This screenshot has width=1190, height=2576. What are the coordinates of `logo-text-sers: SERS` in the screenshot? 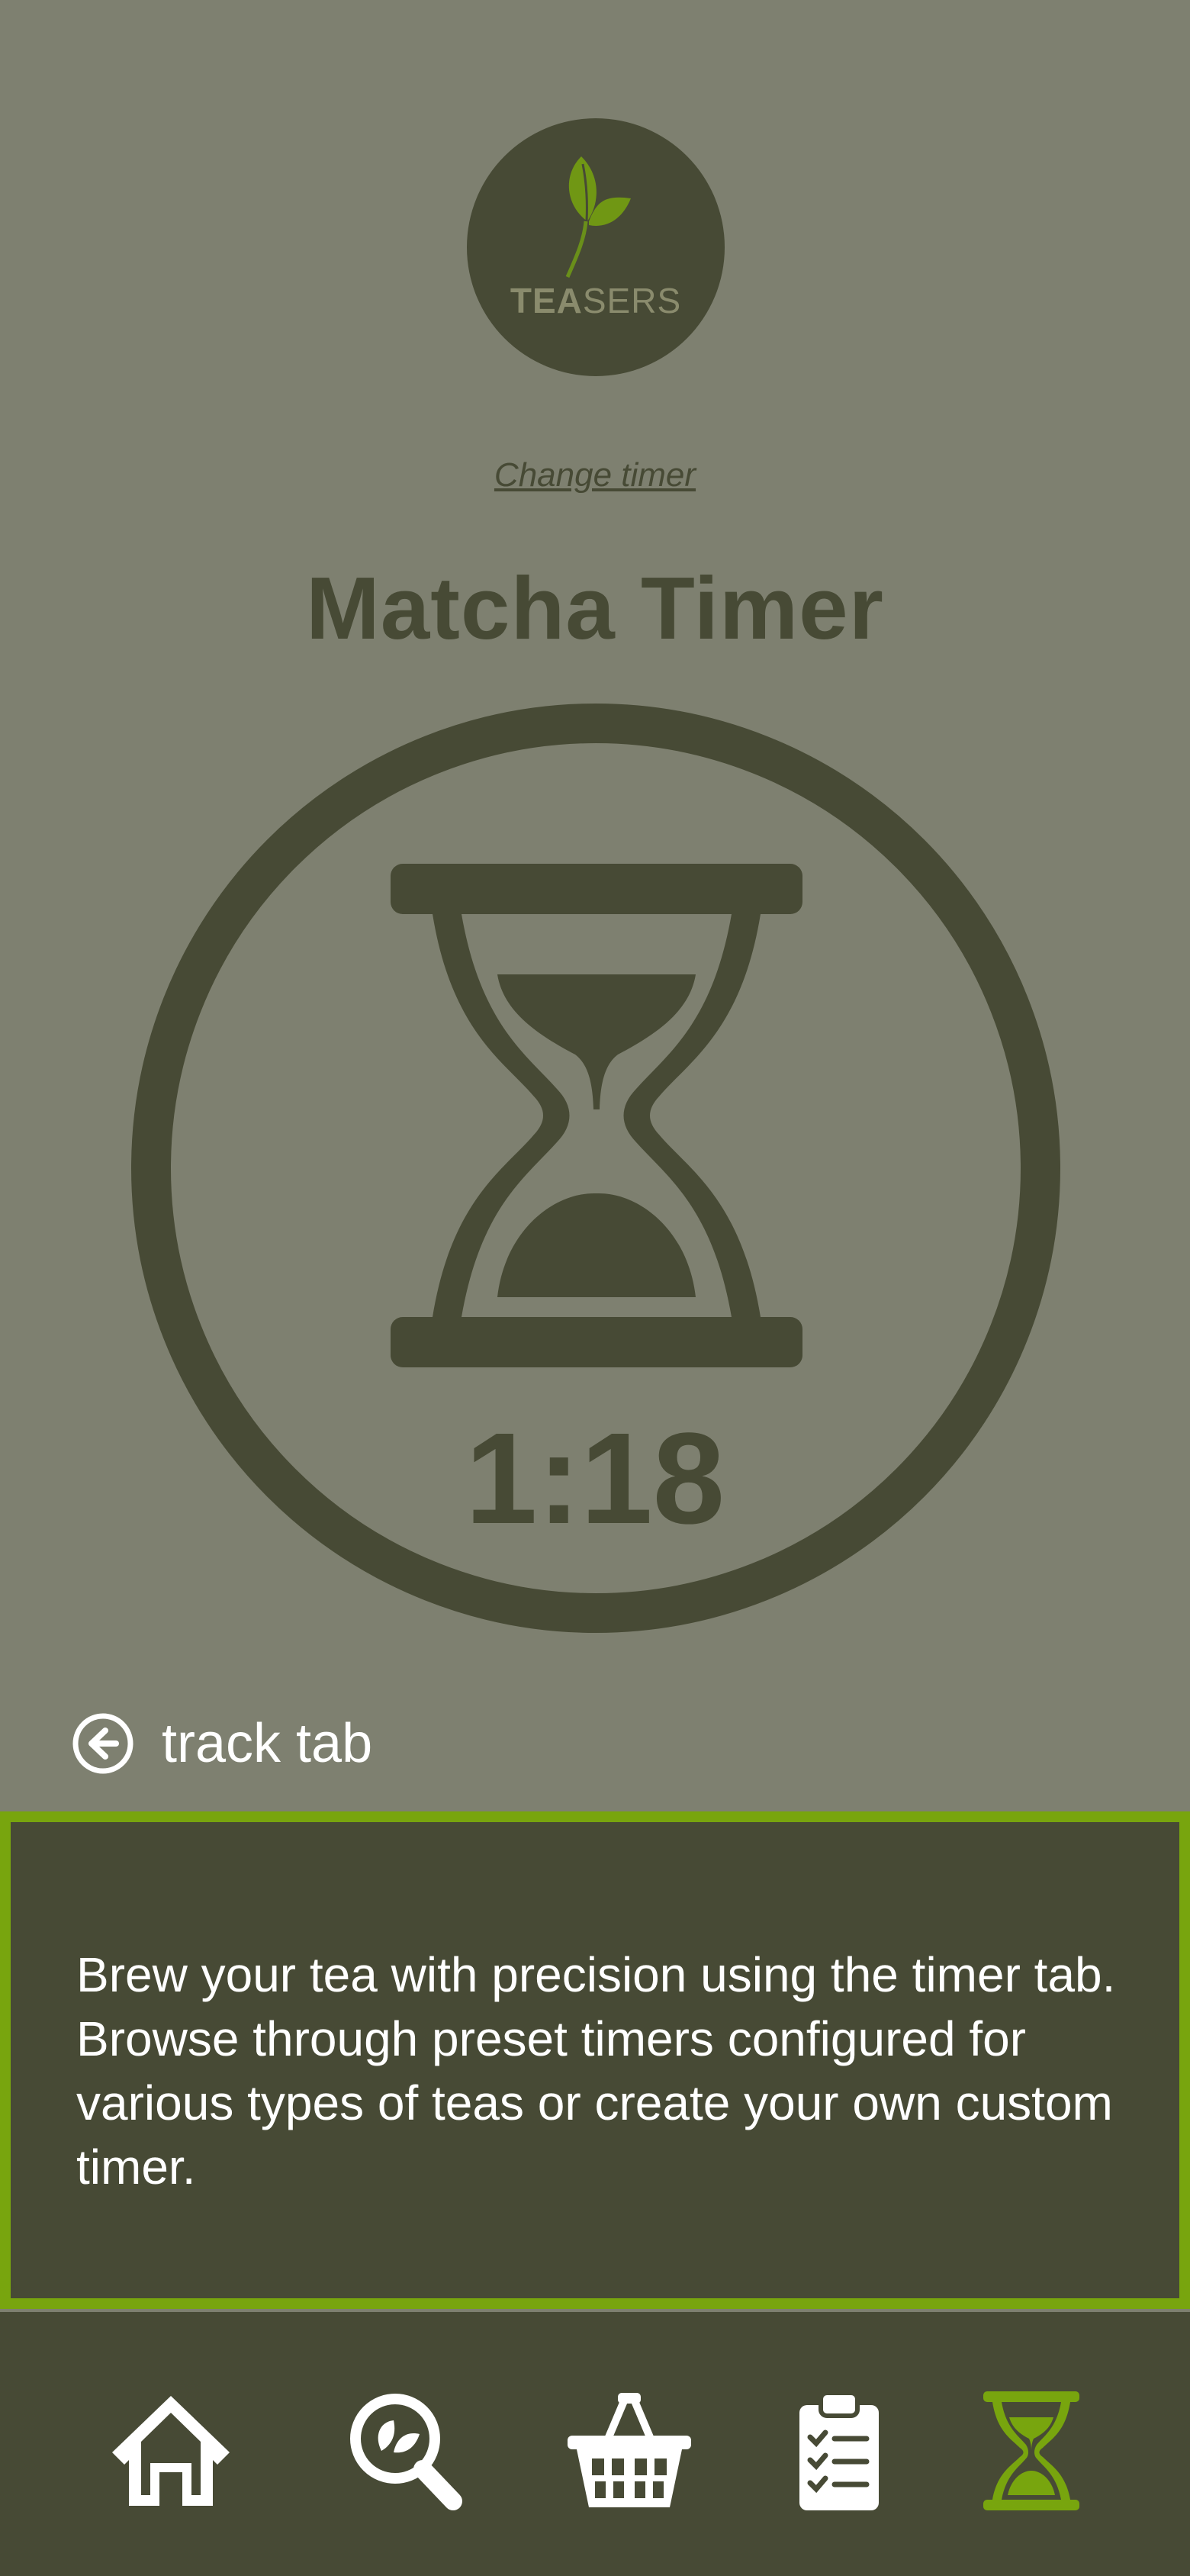 It's located at (632, 300).